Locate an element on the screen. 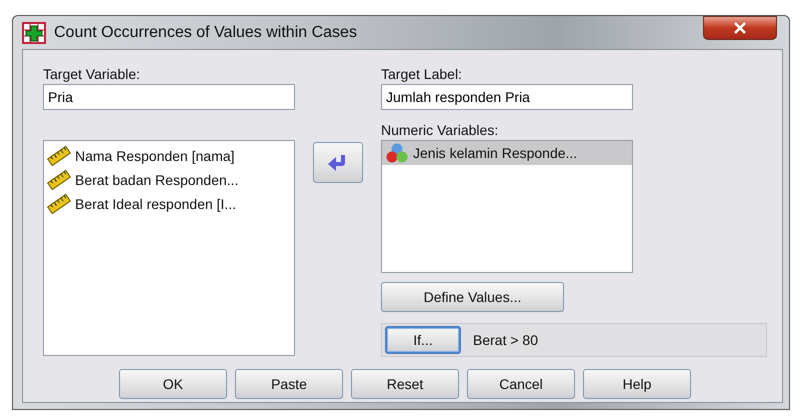 Image resolution: width=794 pixels, height=417 pixels. close-icon is located at coordinates (740, 28).